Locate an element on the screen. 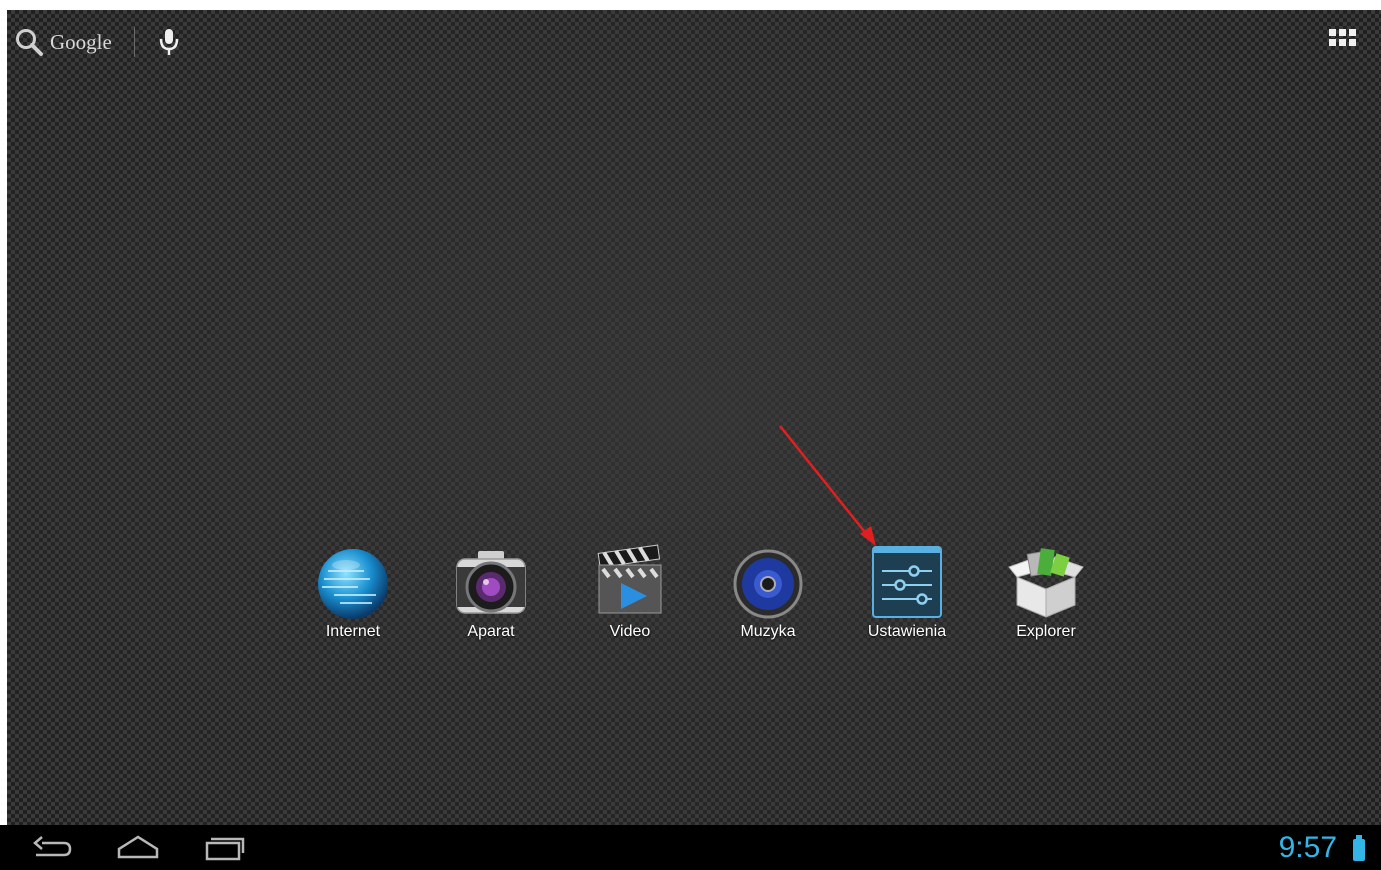 The width and height of the screenshot is (1381, 870). app-internet: Internet is located at coordinates (353, 592).